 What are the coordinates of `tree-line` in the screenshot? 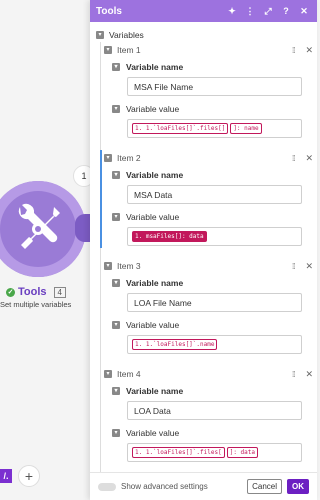 It's located at (100, 257).